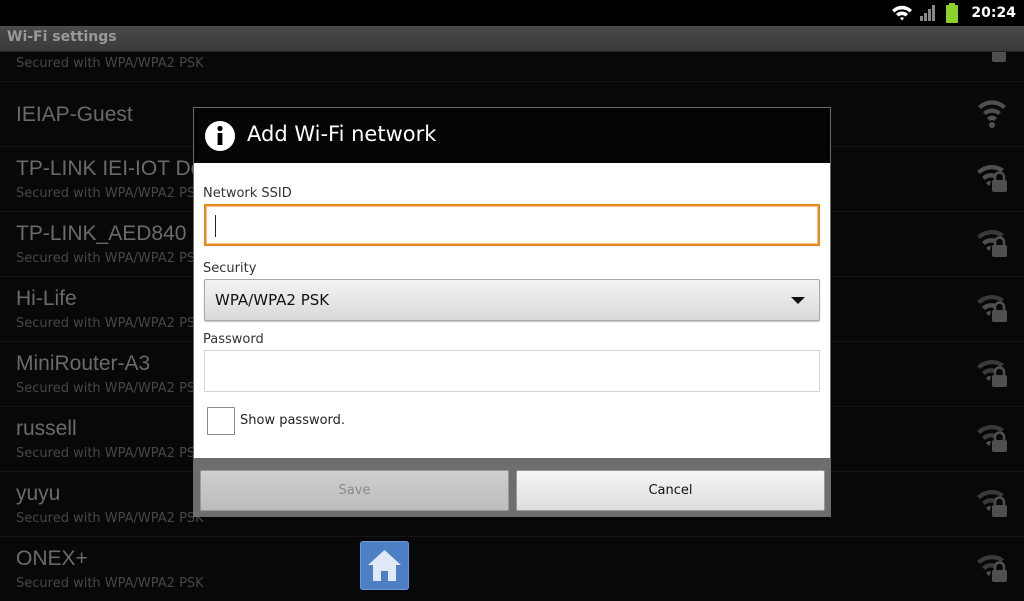 The image size is (1024, 601). What do you see at coordinates (512, 300) in the screenshot?
I see `security-select: WPA/WPA2 PSK` at bounding box center [512, 300].